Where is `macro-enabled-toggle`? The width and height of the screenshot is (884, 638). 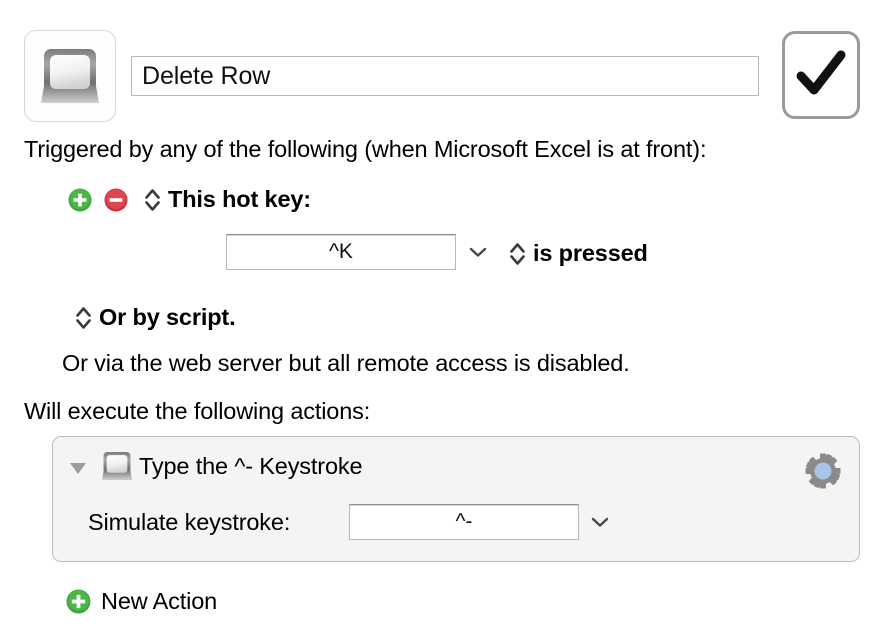
macro-enabled-toggle is located at coordinates (821, 75).